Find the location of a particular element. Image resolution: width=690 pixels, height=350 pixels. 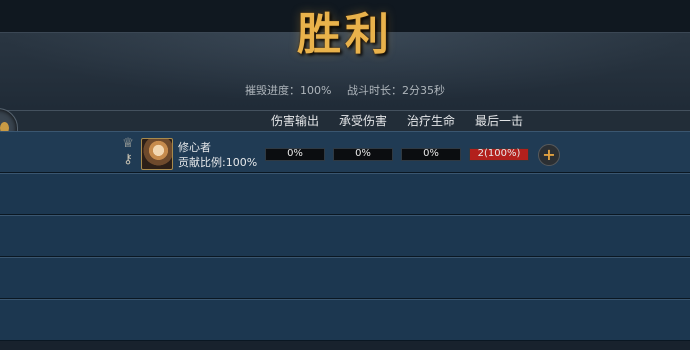

col-damage-taken: 承受伤害 is located at coordinates (362, 121).